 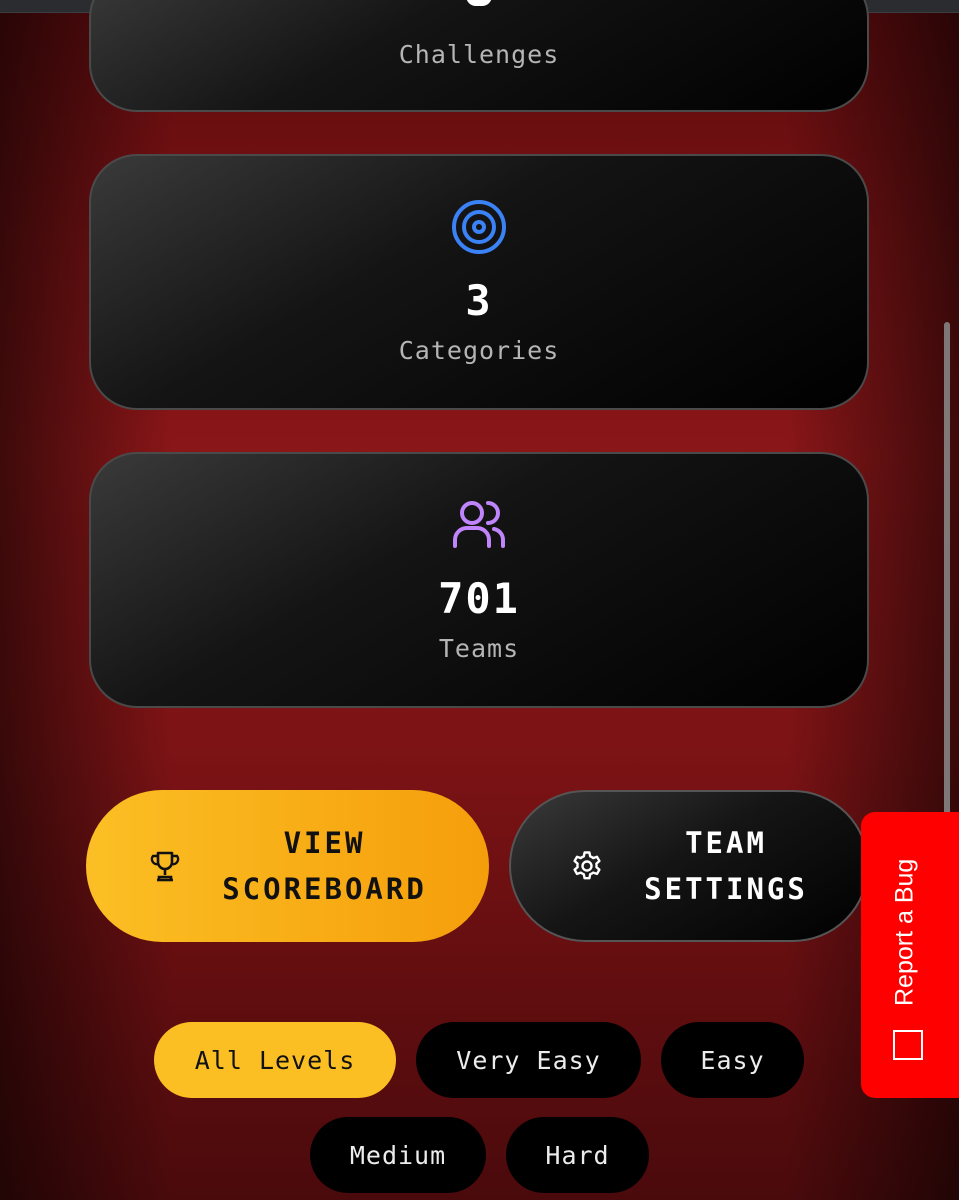 I want to click on challenges-label: Challenges, so click(x=479, y=54).